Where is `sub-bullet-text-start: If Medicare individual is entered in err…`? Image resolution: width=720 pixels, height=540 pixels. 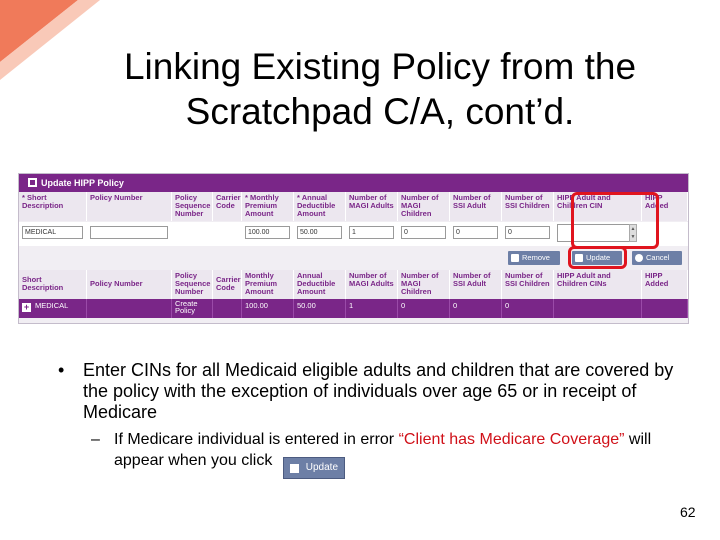 sub-bullet-text-start: If Medicare individual is entered in err… is located at coordinates (256, 439).